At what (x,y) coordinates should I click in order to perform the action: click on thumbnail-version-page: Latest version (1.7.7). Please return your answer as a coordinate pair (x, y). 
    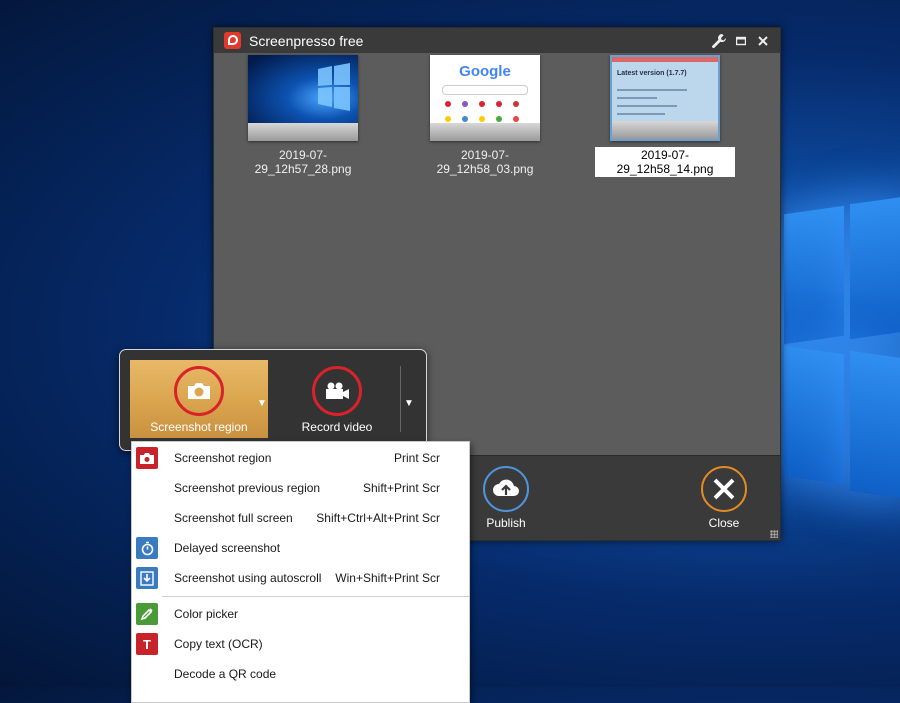
    Looking at the image, I should click on (665, 98).